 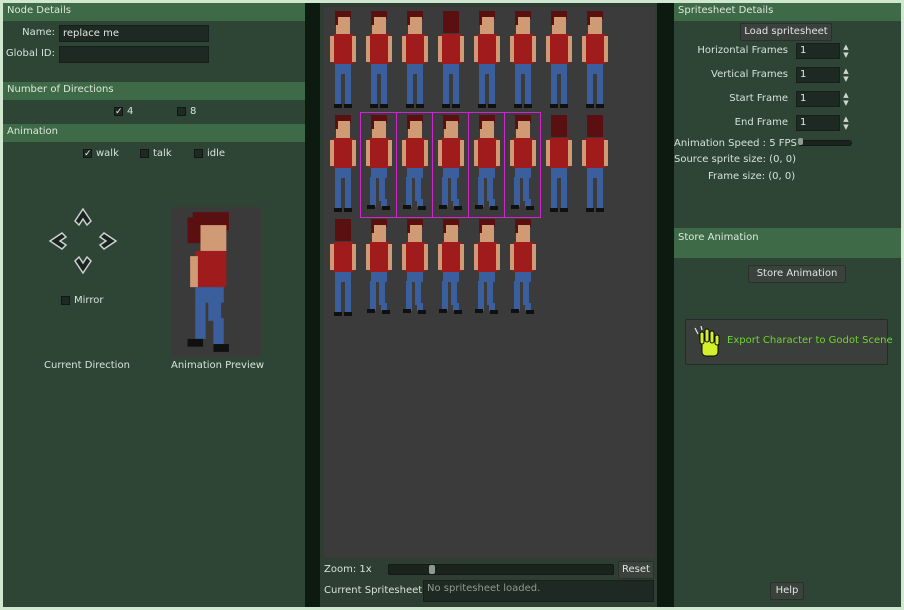 I want to click on right-divider, so click(x=665, y=305).